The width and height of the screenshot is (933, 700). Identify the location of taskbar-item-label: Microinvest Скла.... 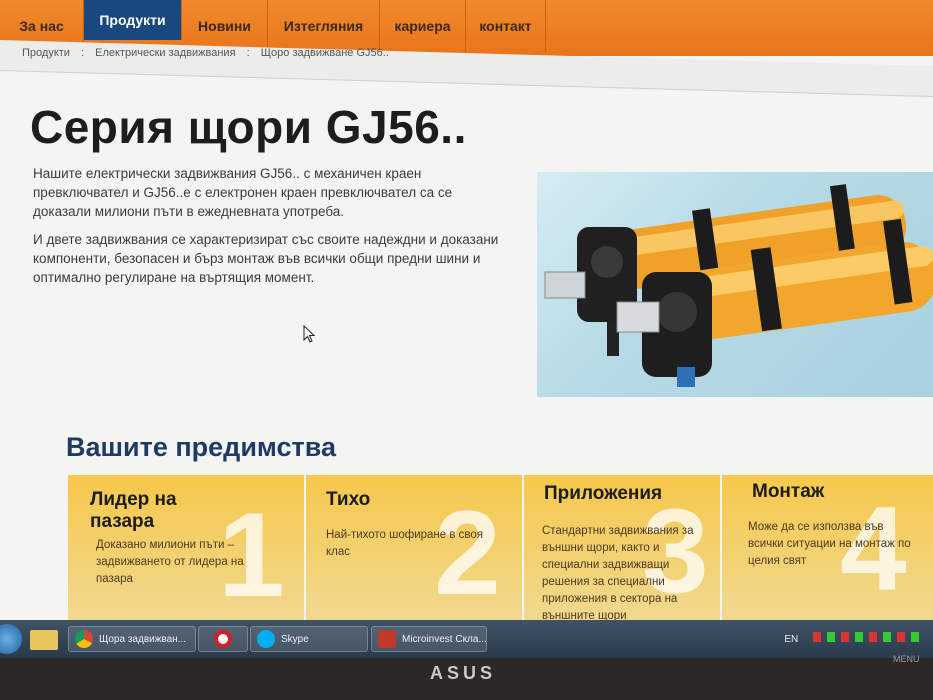
(444, 639).